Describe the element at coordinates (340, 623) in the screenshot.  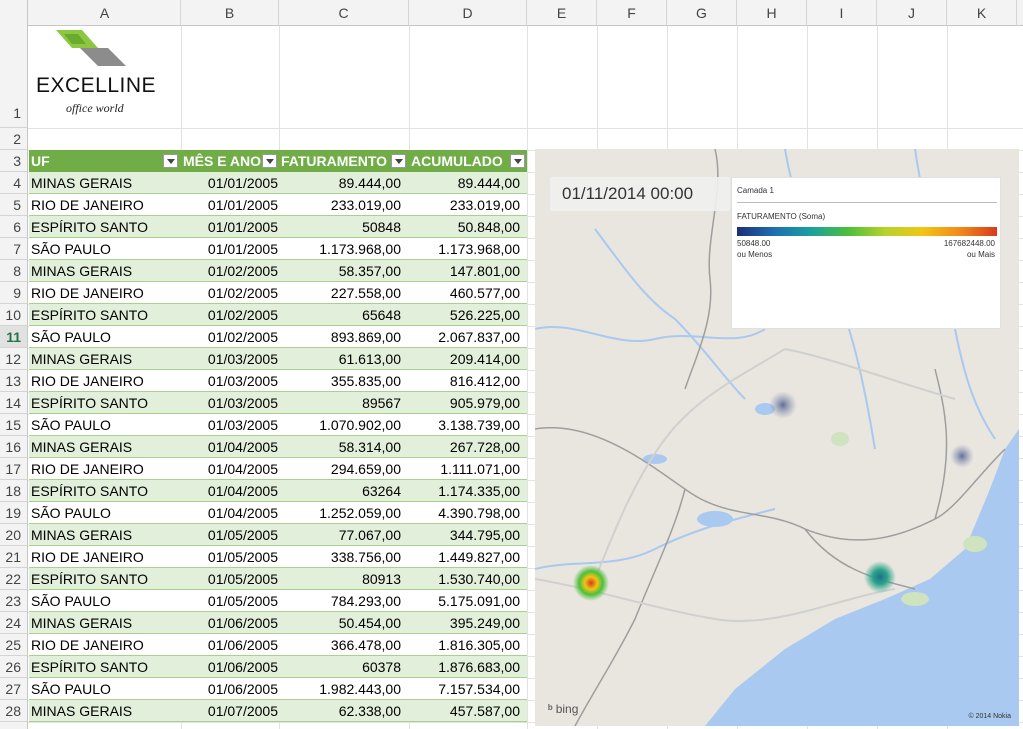
I see `cell-faturamento: 50.454,00` at that location.